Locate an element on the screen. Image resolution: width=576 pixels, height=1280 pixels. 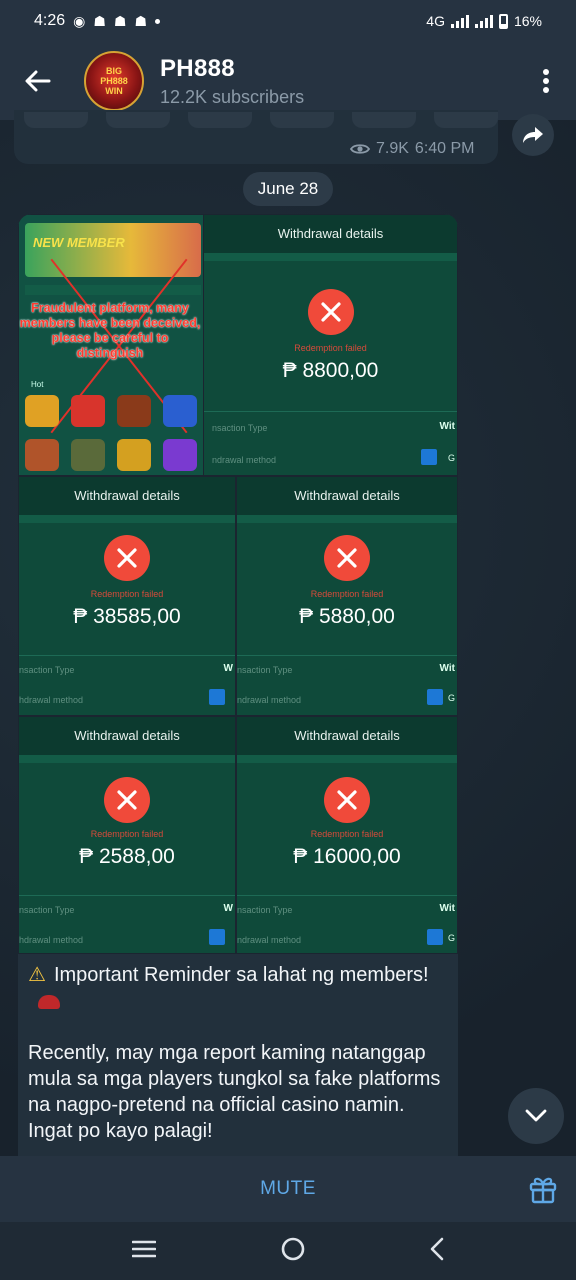
share-forward-icon is located at coordinates (533, 135).